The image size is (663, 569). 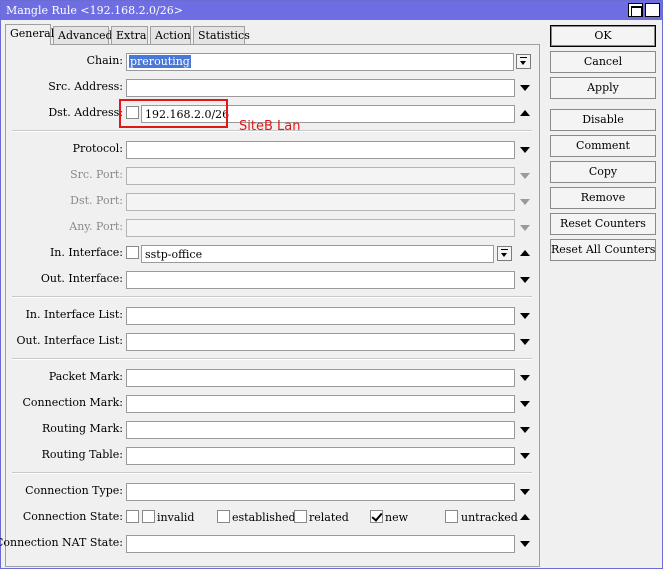 I want to click on in-interface-negate-checkbox, so click(x=132, y=252).